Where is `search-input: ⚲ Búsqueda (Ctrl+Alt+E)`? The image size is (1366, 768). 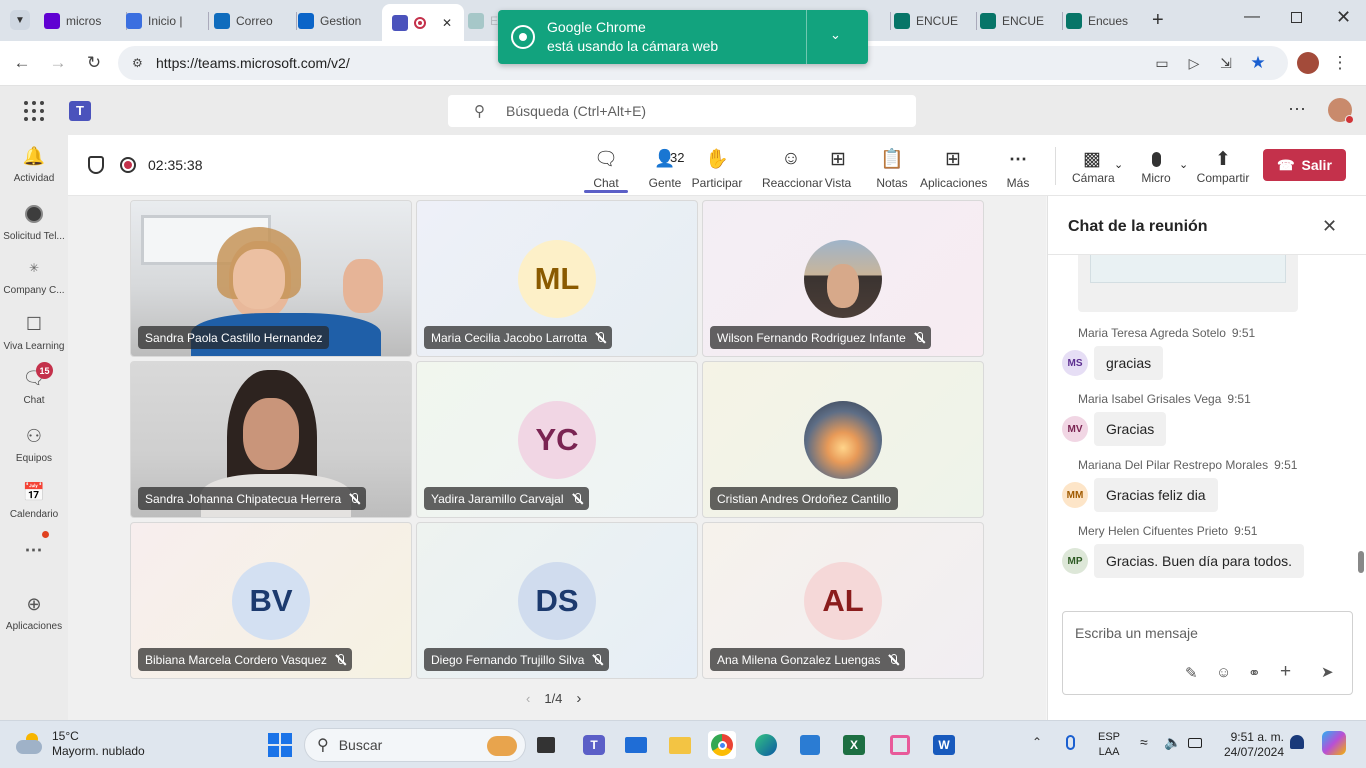
search-input: ⚲ Búsqueda (Ctrl+Alt+E) is located at coordinates (682, 111).